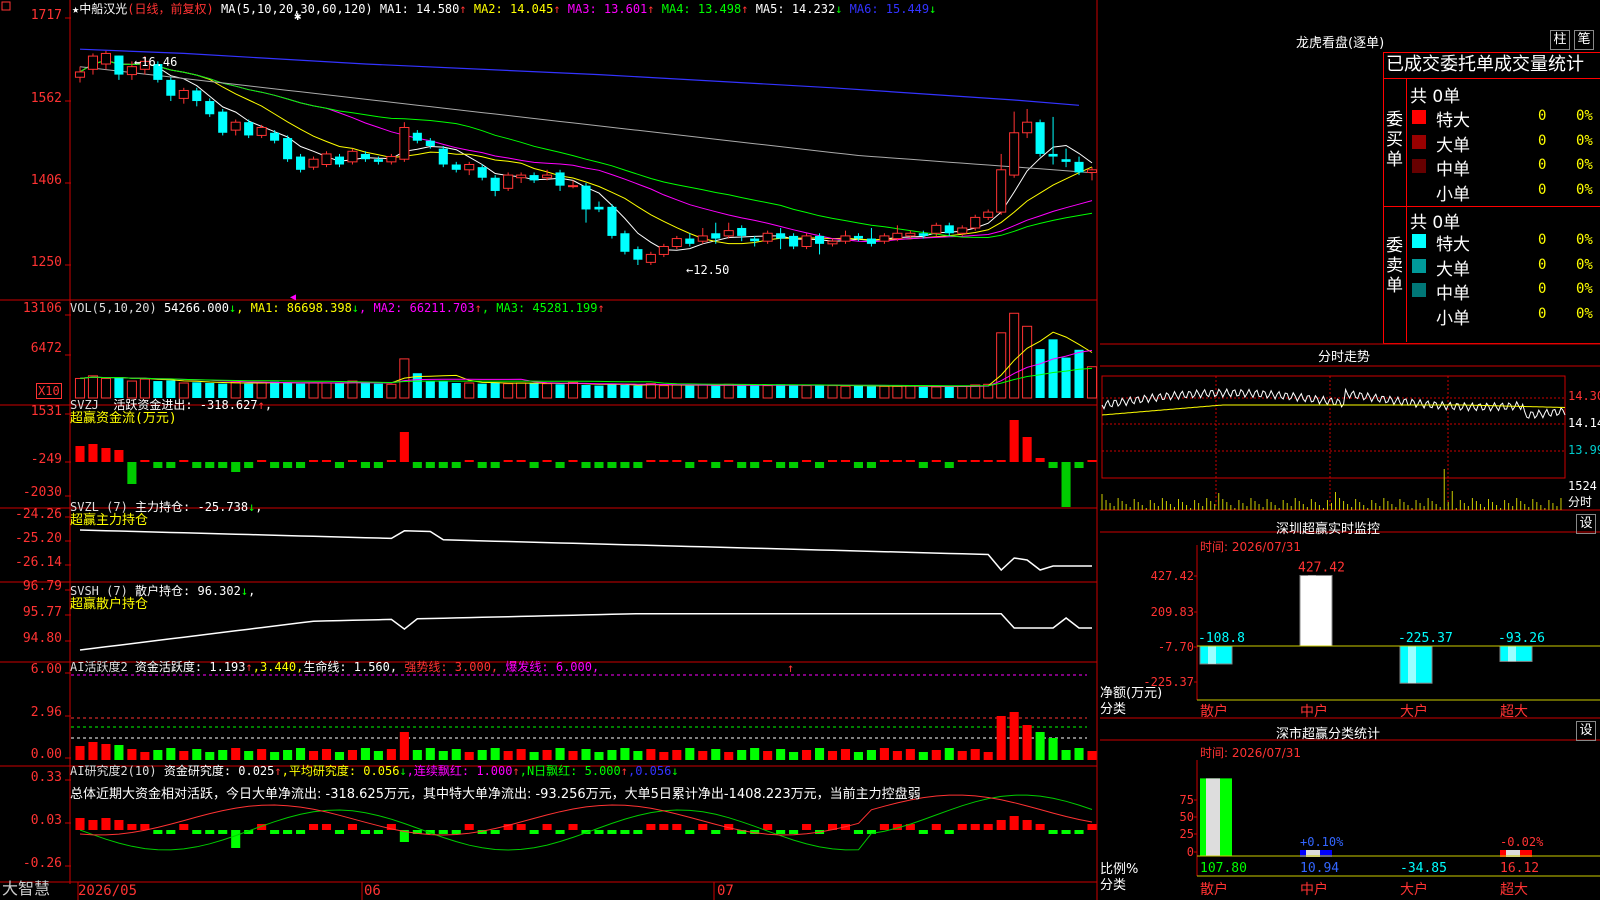  What do you see at coordinates (478, 308) in the screenshot?
I see `vol-ma-arrow-2: ↑` at bounding box center [478, 308].